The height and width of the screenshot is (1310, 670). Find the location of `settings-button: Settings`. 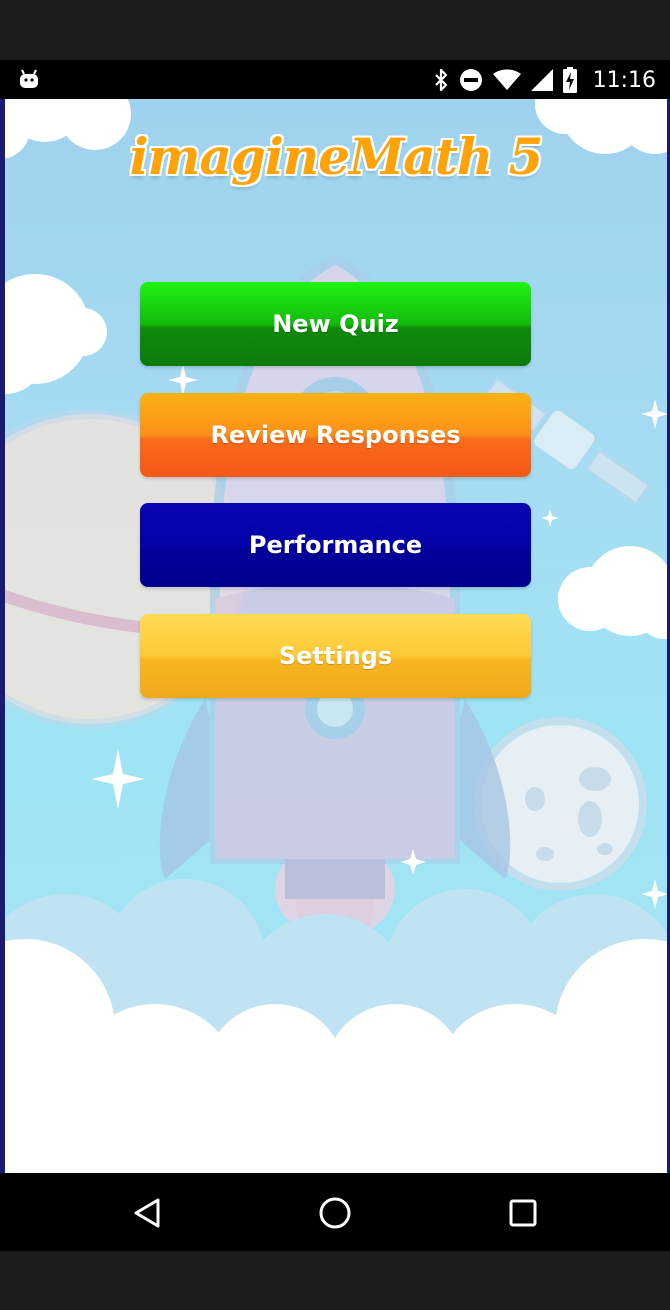

settings-button: Settings is located at coordinates (335, 656).